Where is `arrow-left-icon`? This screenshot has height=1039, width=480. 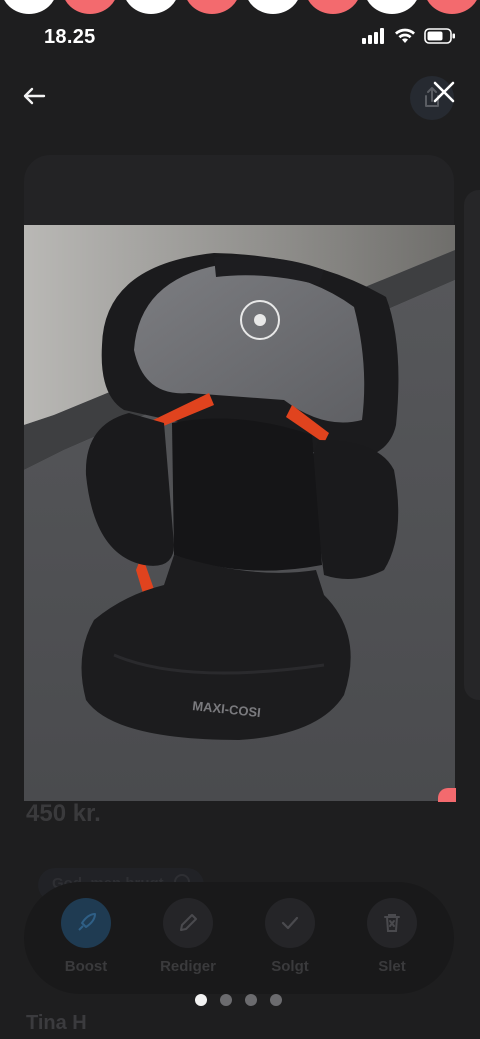 arrow-left-icon is located at coordinates (34, 96).